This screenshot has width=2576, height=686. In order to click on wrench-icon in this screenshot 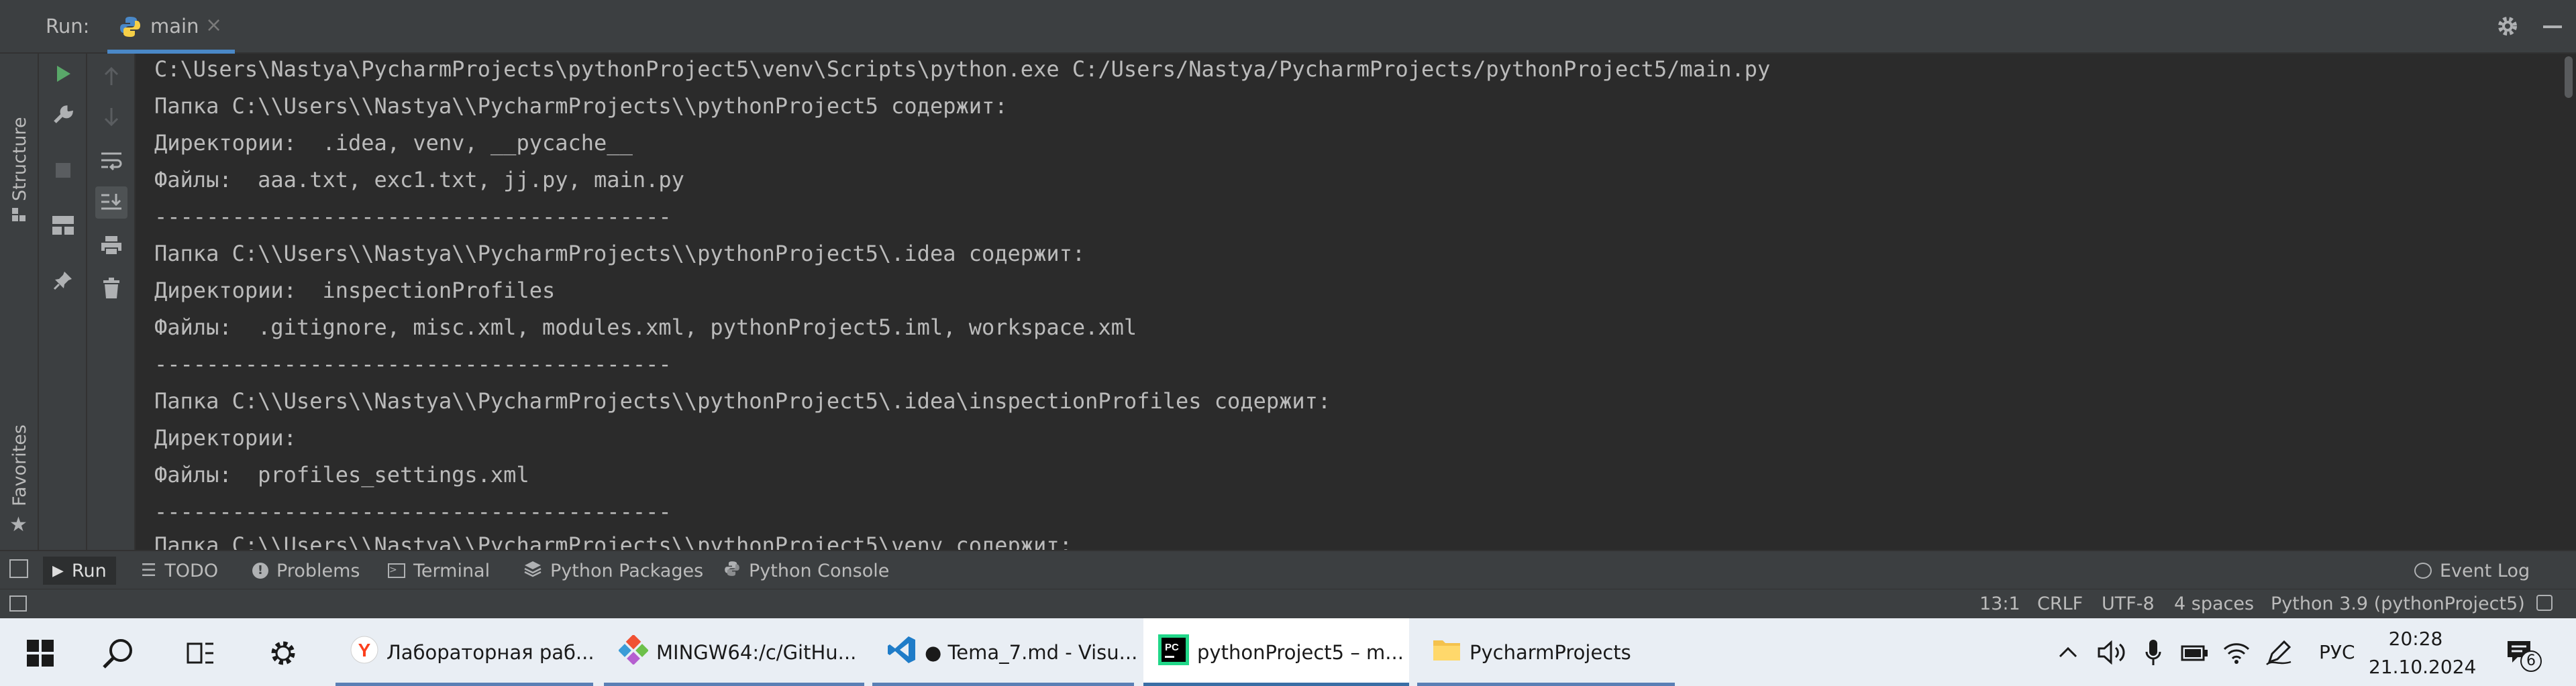, I will do `click(63, 115)`.